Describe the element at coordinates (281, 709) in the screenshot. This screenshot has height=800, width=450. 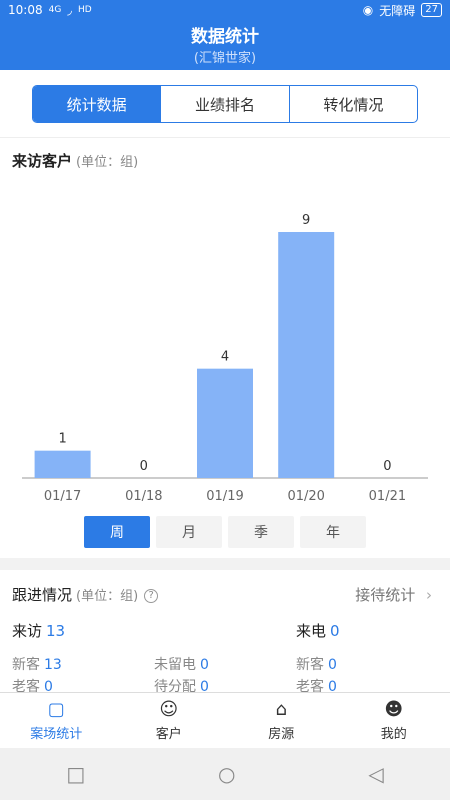
I see `house-icon: ⌂` at that location.